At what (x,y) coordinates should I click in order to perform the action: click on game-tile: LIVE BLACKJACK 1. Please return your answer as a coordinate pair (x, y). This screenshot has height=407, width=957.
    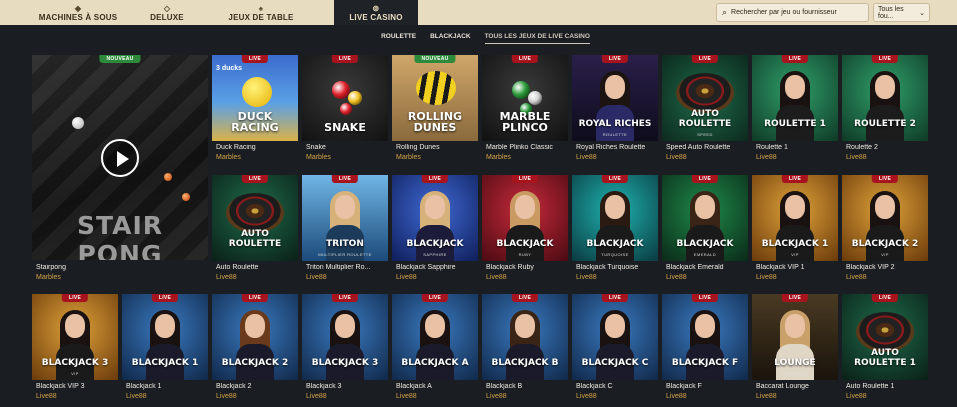
    Looking at the image, I should click on (165, 337).